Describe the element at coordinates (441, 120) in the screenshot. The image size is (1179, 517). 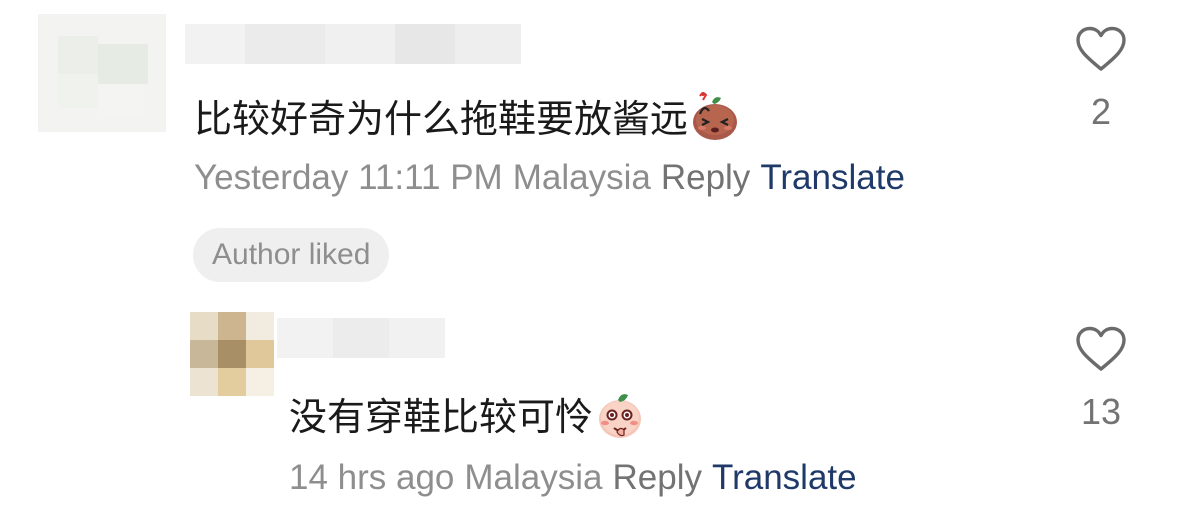
I see `comment-body: 比较好奇为什么拖鞋要放酱远` at that location.